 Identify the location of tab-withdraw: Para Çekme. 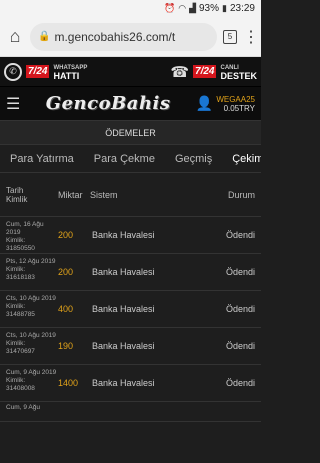
(124, 159).